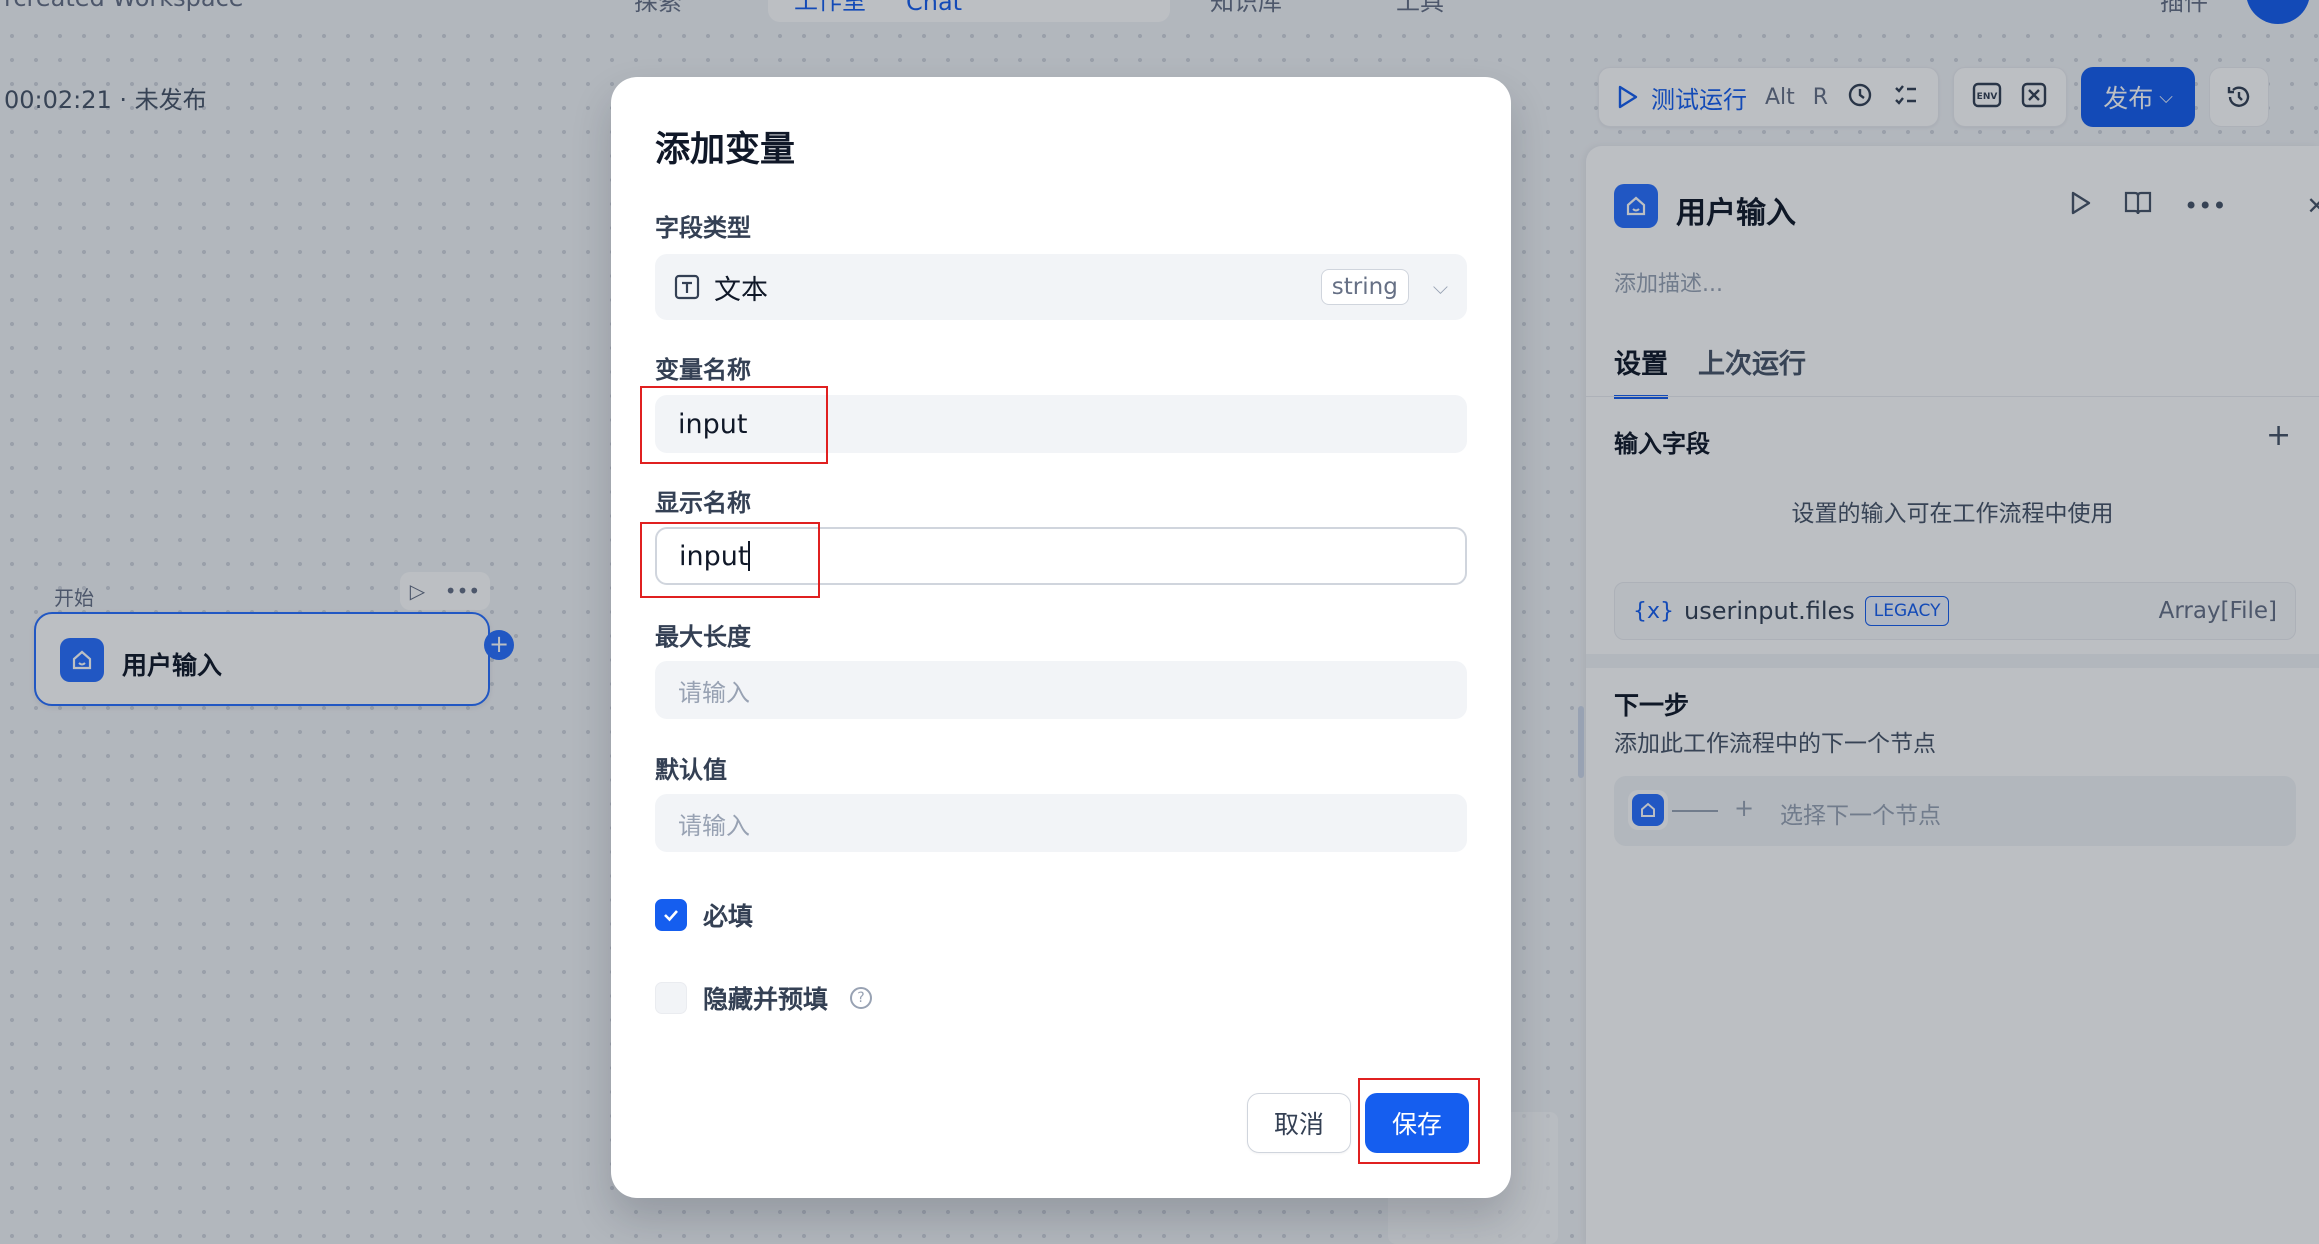 The width and height of the screenshot is (2319, 1244). What do you see at coordinates (703, 503) in the screenshot?
I see `display-name-label: 显示名称` at bounding box center [703, 503].